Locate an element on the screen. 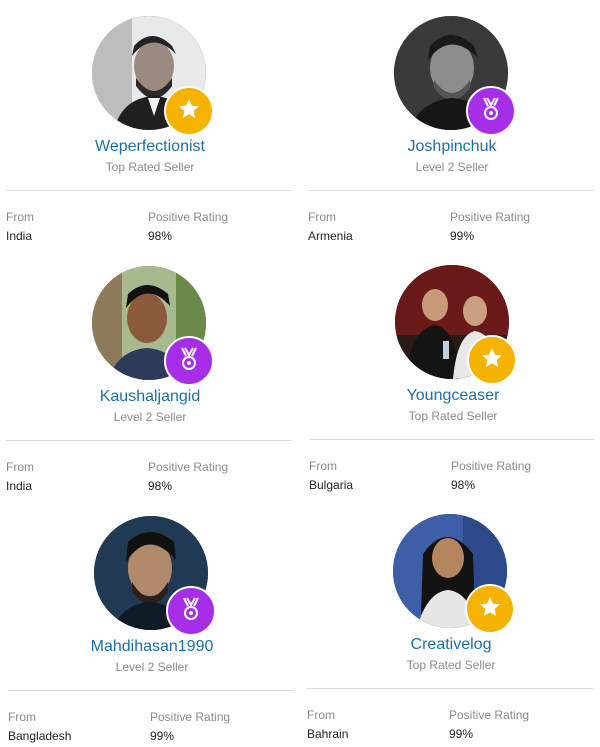 Image resolution: width=600 pixels, height=747 pixels. seller-name: Joshpinchuk is located at coordinates (452, 147).